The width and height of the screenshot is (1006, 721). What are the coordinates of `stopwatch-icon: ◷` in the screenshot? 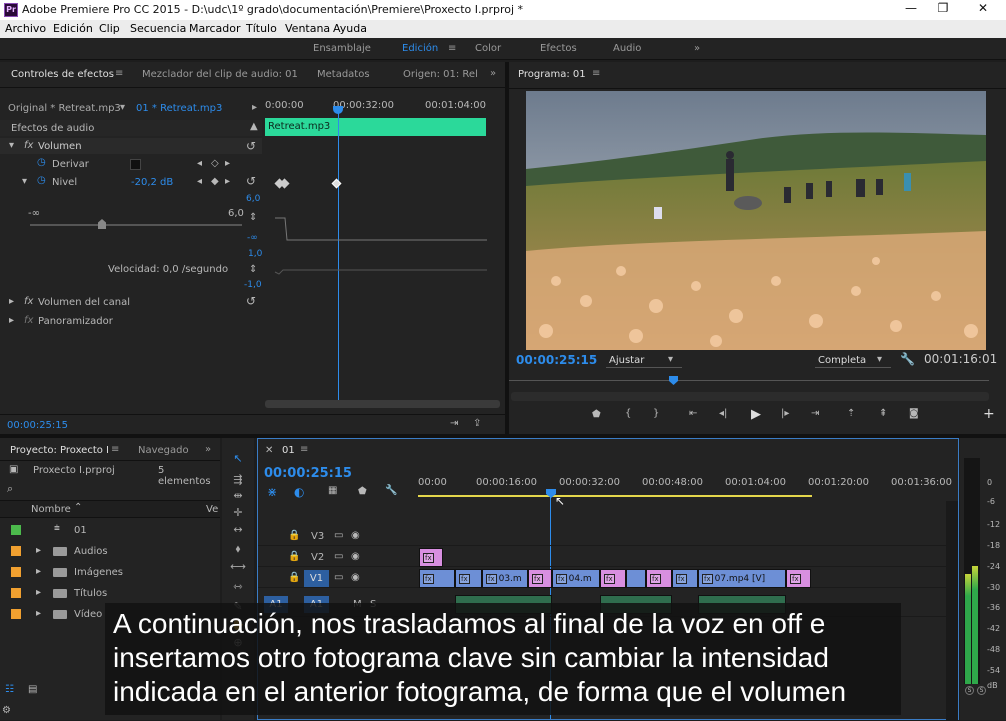 It's located at (41, 162).